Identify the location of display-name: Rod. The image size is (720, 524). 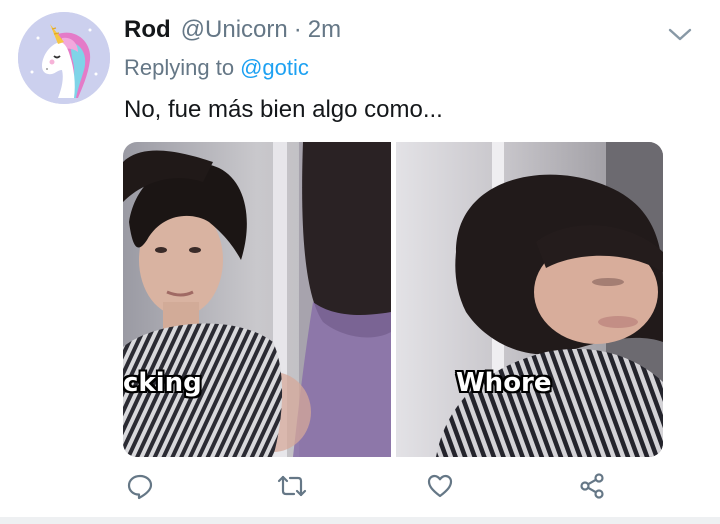
(147, 30).